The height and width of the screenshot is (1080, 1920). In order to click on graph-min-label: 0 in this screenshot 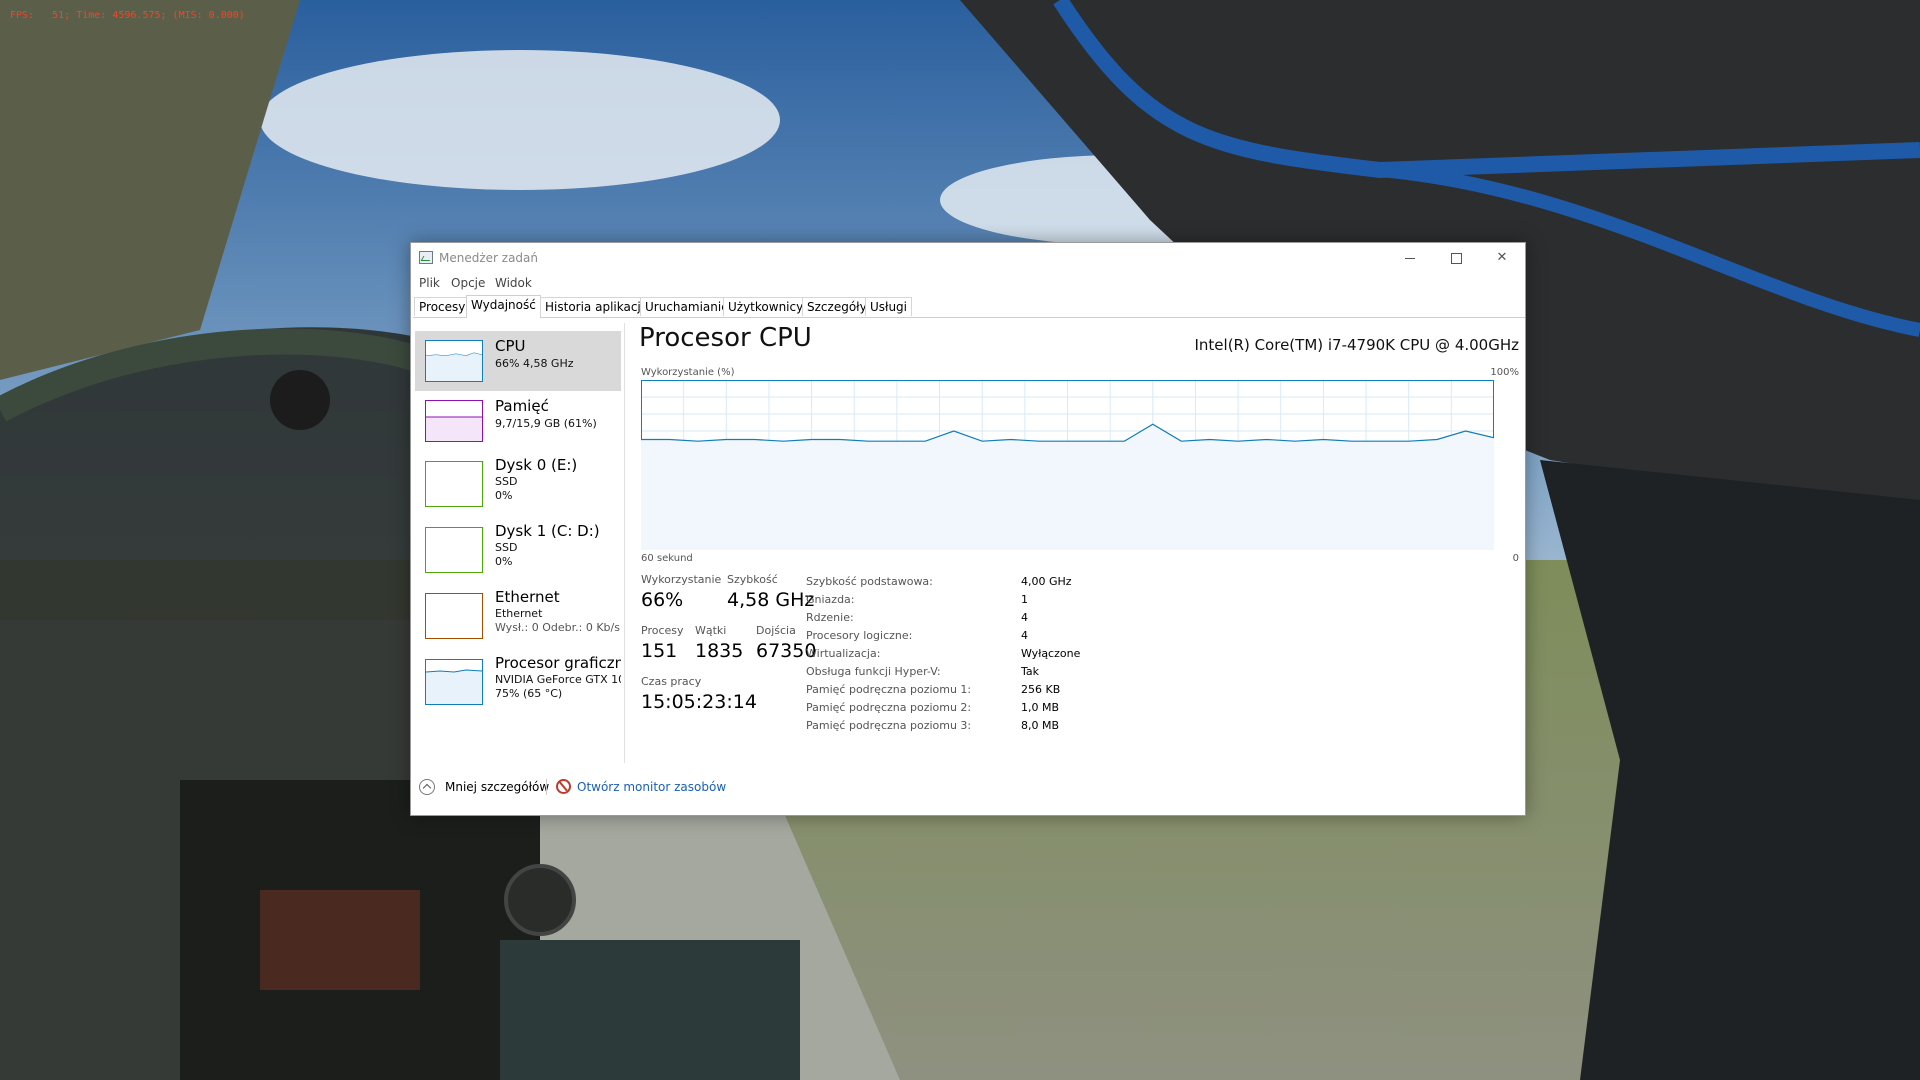, I will do `click(1515, 558)`.